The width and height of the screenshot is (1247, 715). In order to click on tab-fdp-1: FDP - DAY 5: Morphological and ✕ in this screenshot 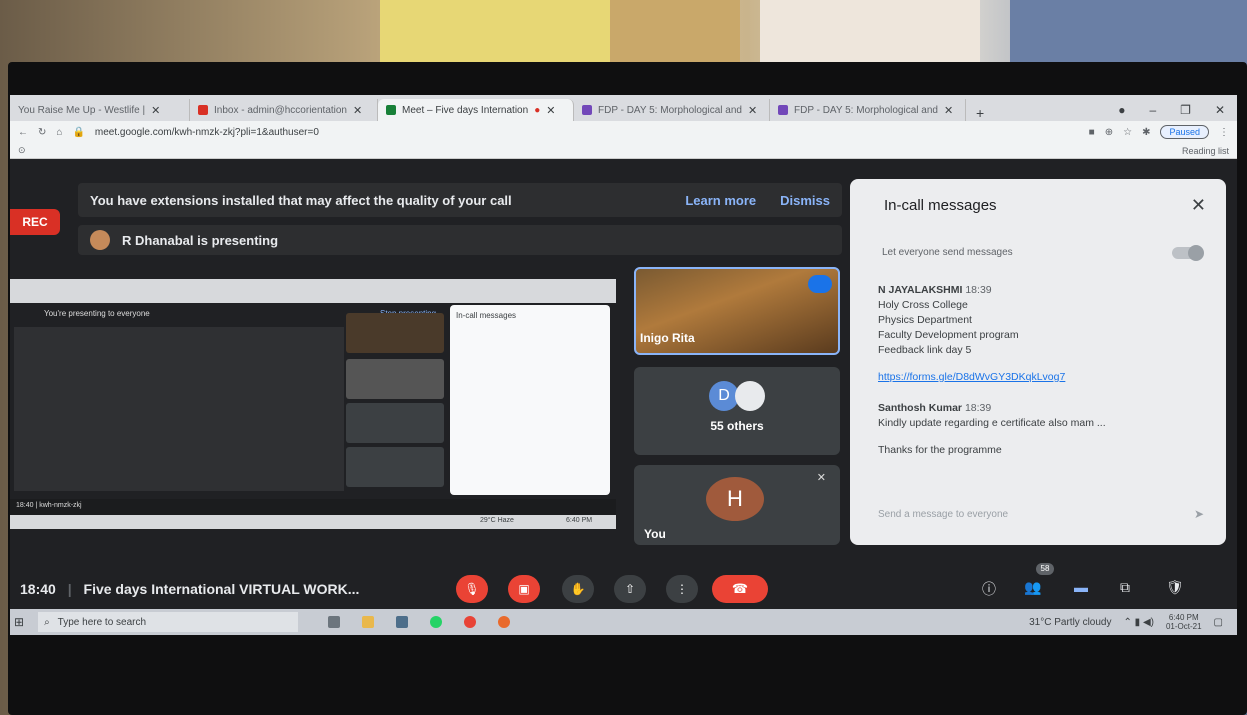, I will do `click(672, 110)`.